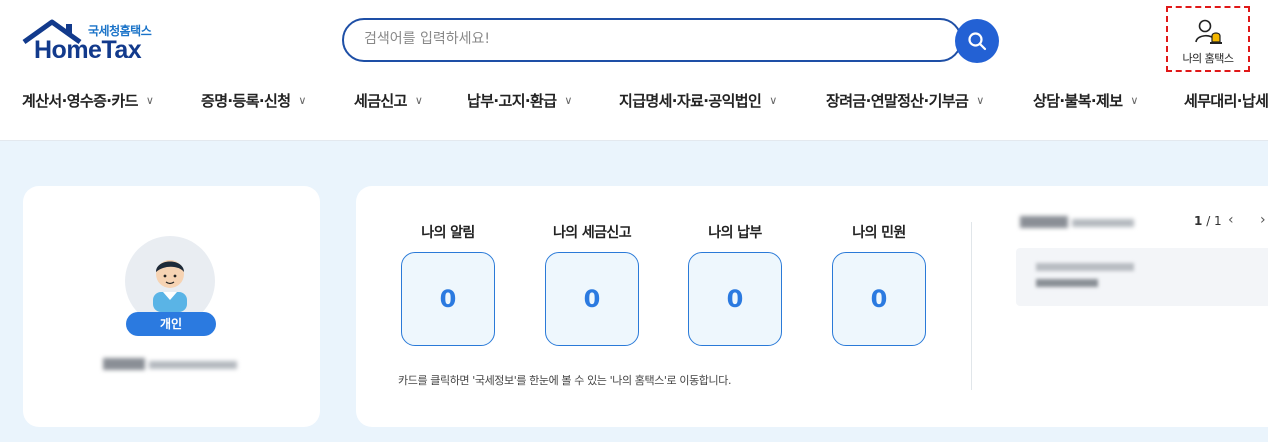 This screenshot has height=442, width=1268. I want to click on notice-pager: 1 / 1, so click(1208, 221).